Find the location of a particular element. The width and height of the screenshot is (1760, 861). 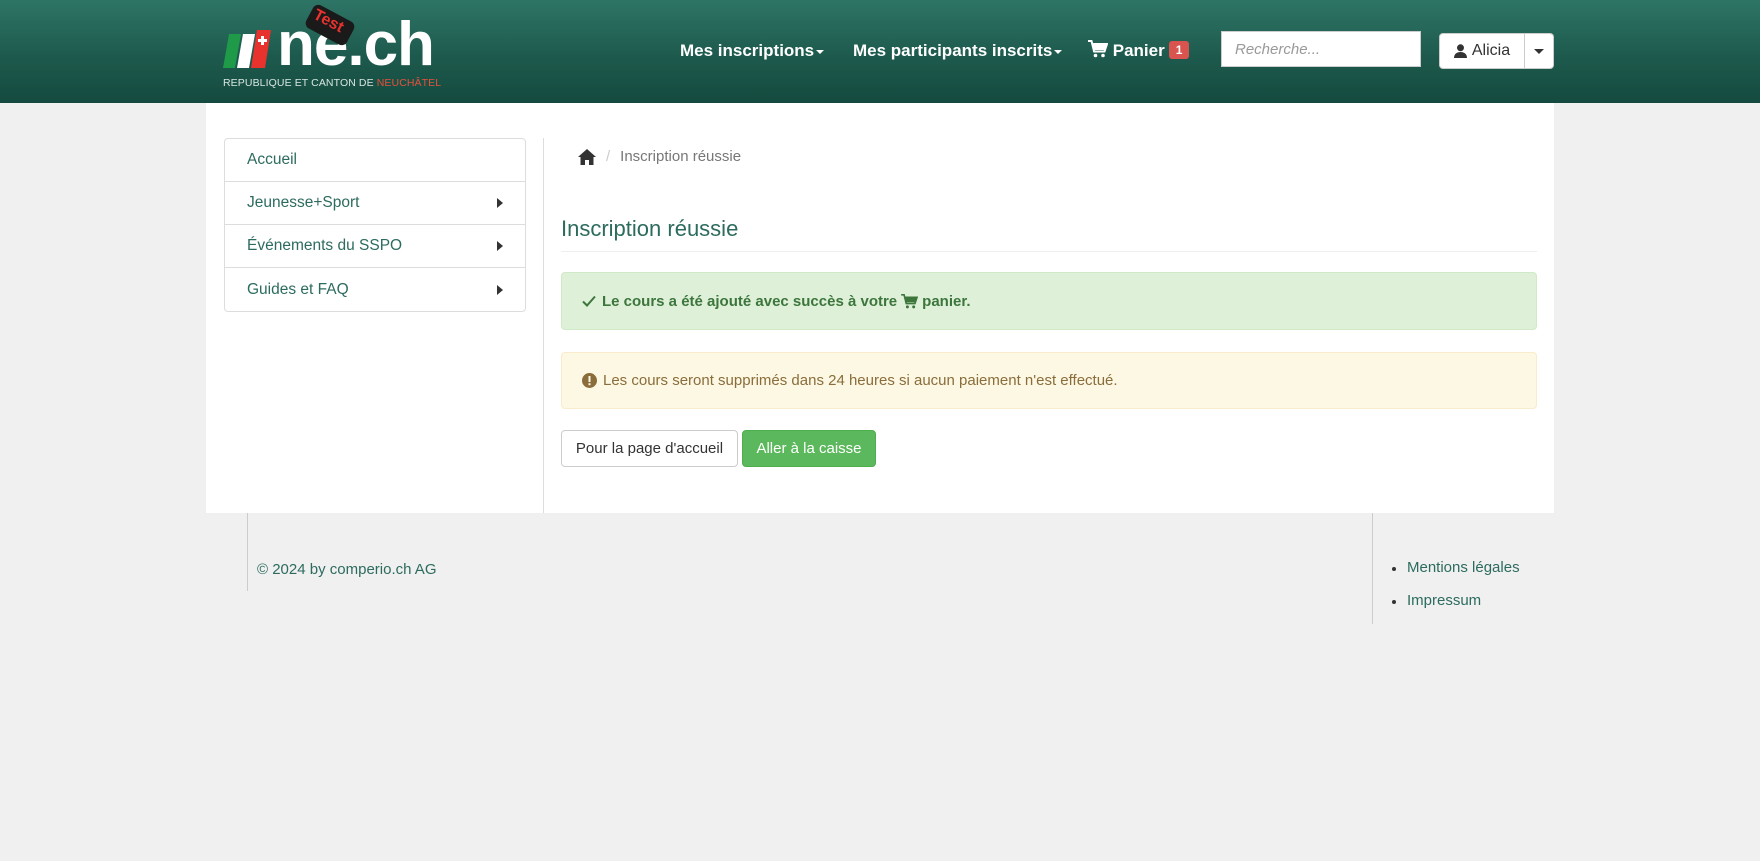

flag-icon is located at coordinates (247, 49).